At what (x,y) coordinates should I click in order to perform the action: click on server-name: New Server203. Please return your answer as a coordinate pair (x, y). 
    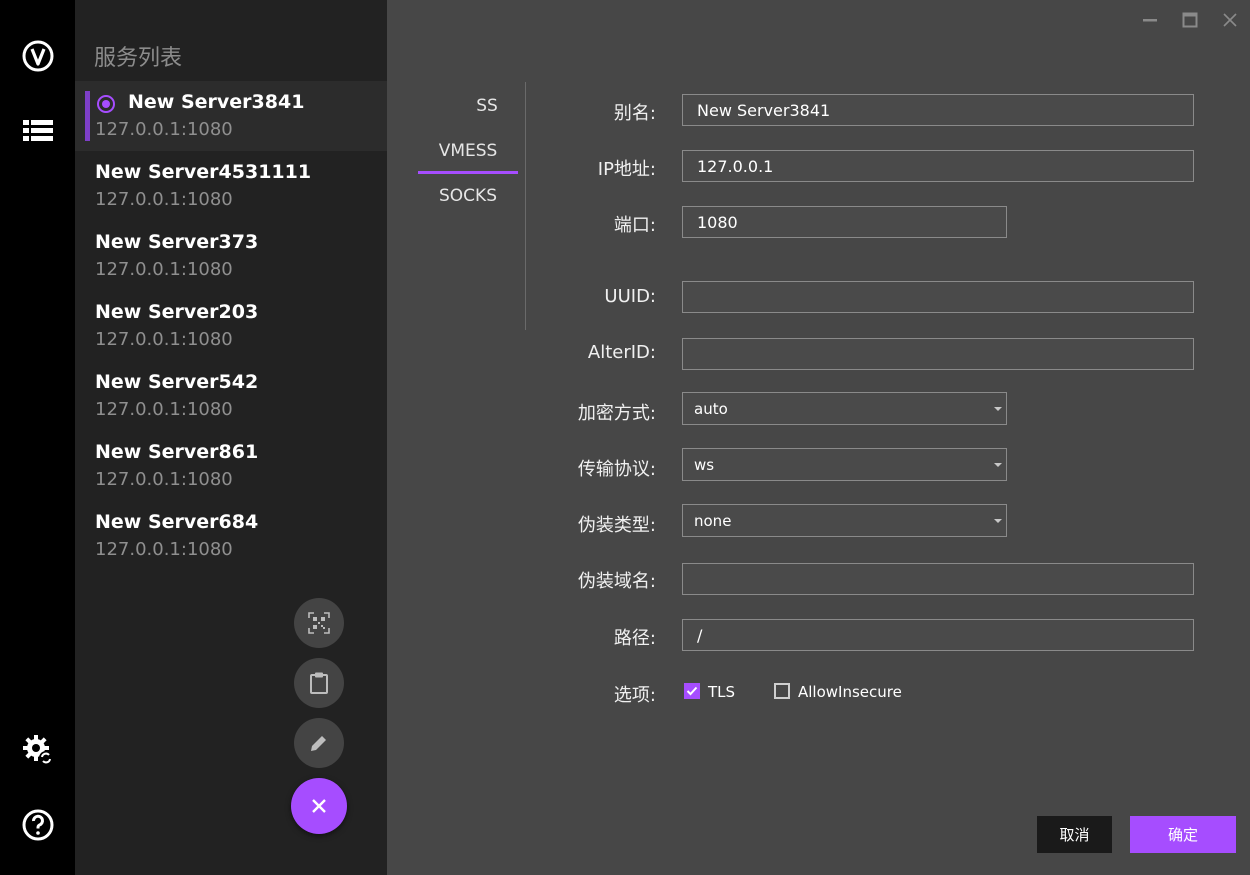
    Looking at the image, I should click on (177, 312).